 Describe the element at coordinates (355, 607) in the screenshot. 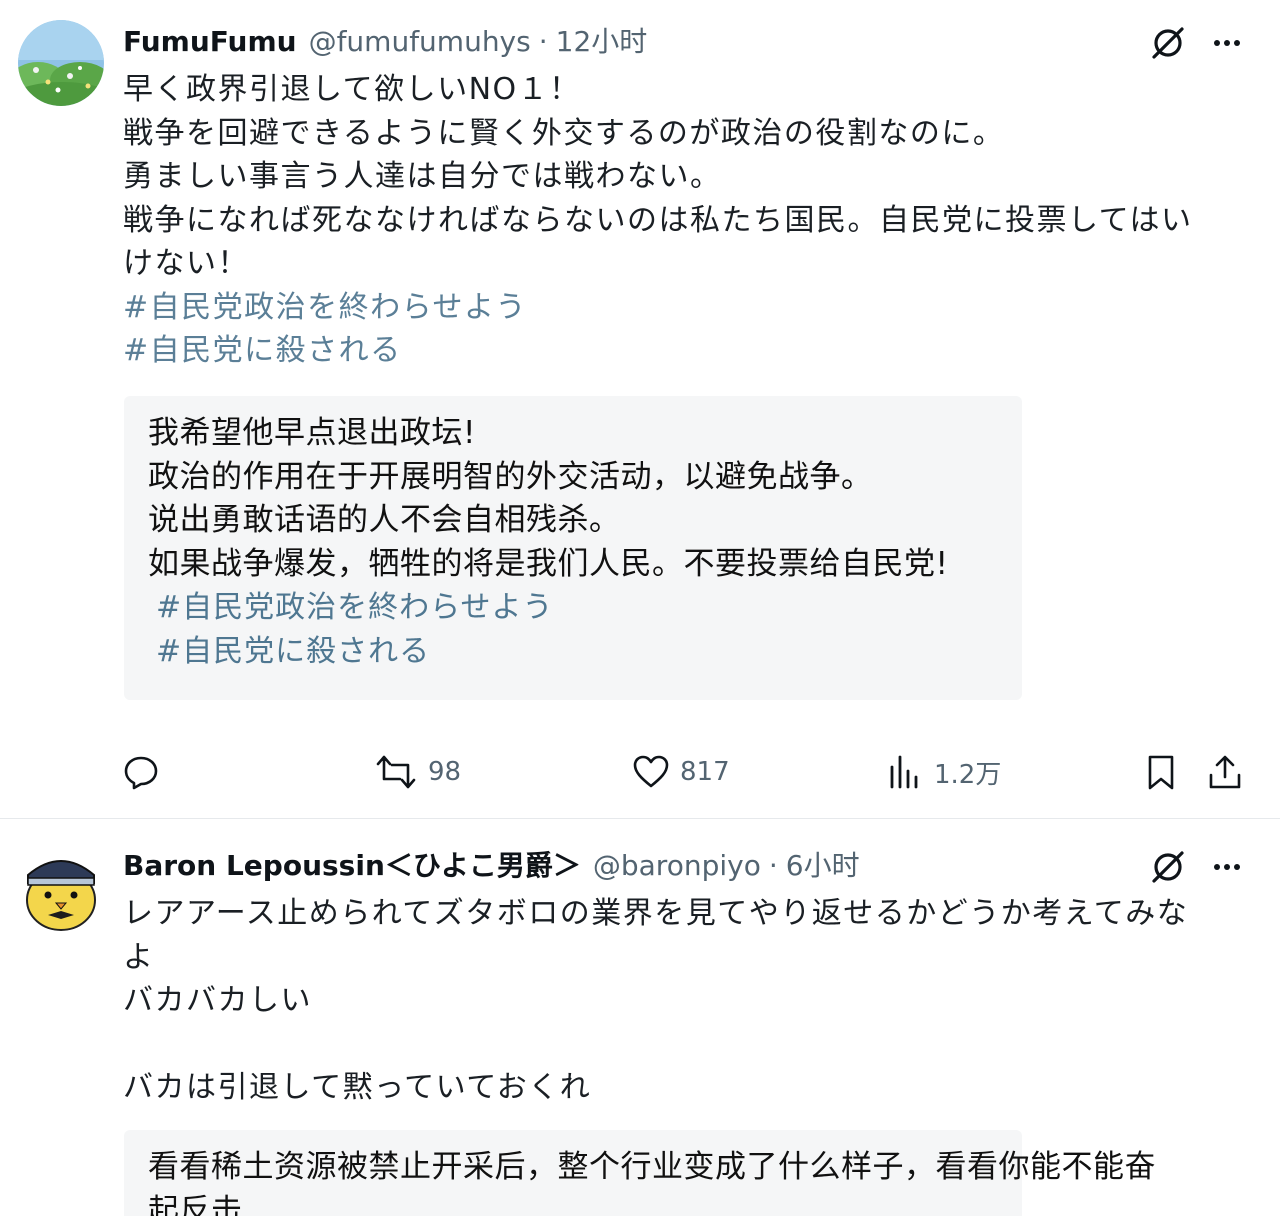

I see `translation-hashtag: #自民党政治を終わらせよう` at that location.